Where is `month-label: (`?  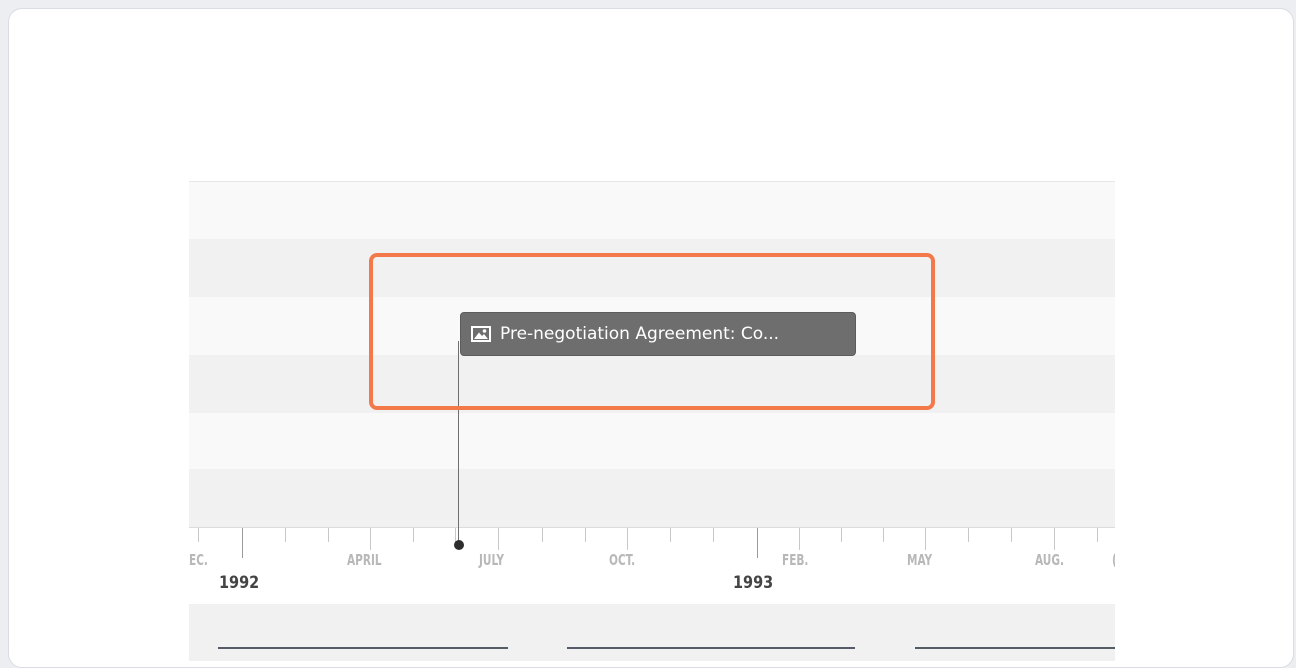 month-label: ( is located at coordinates (1113, 560).